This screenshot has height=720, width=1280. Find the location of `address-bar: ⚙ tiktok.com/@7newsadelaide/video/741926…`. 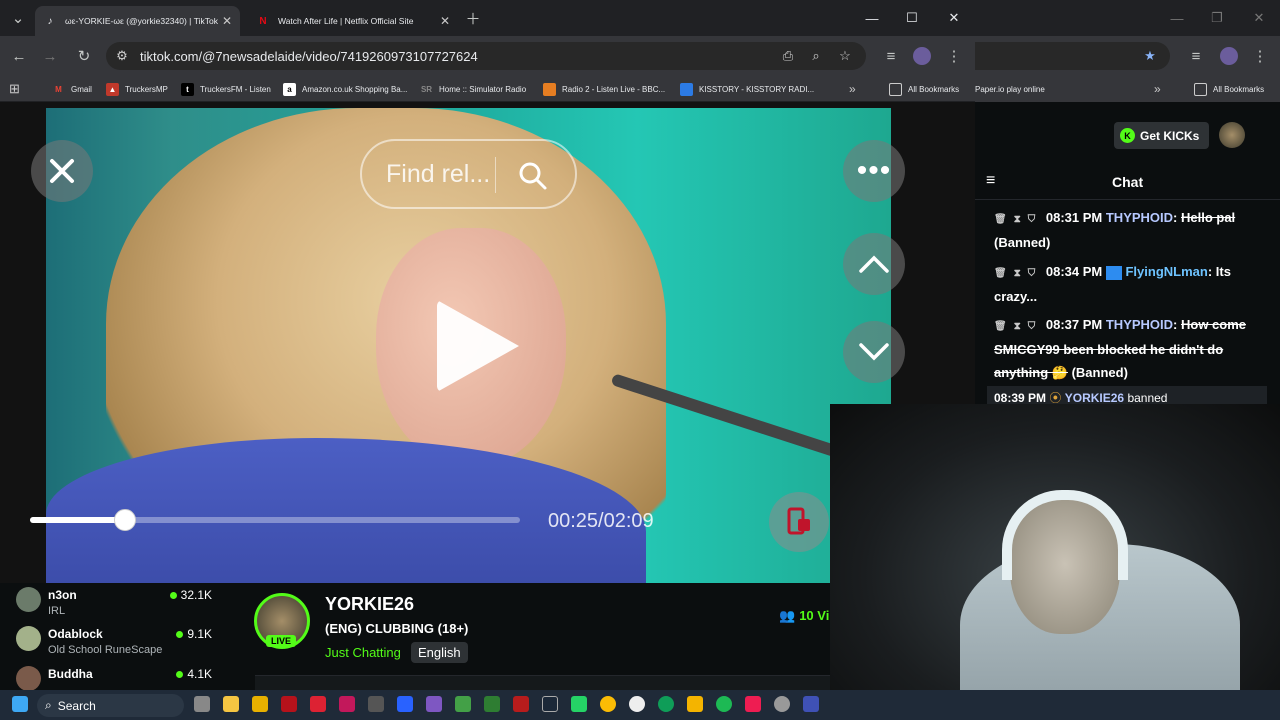

address-bar: ⚙ tiktok.com/@7newsadelaide/video/741926… is located at coordinates (486, 56).